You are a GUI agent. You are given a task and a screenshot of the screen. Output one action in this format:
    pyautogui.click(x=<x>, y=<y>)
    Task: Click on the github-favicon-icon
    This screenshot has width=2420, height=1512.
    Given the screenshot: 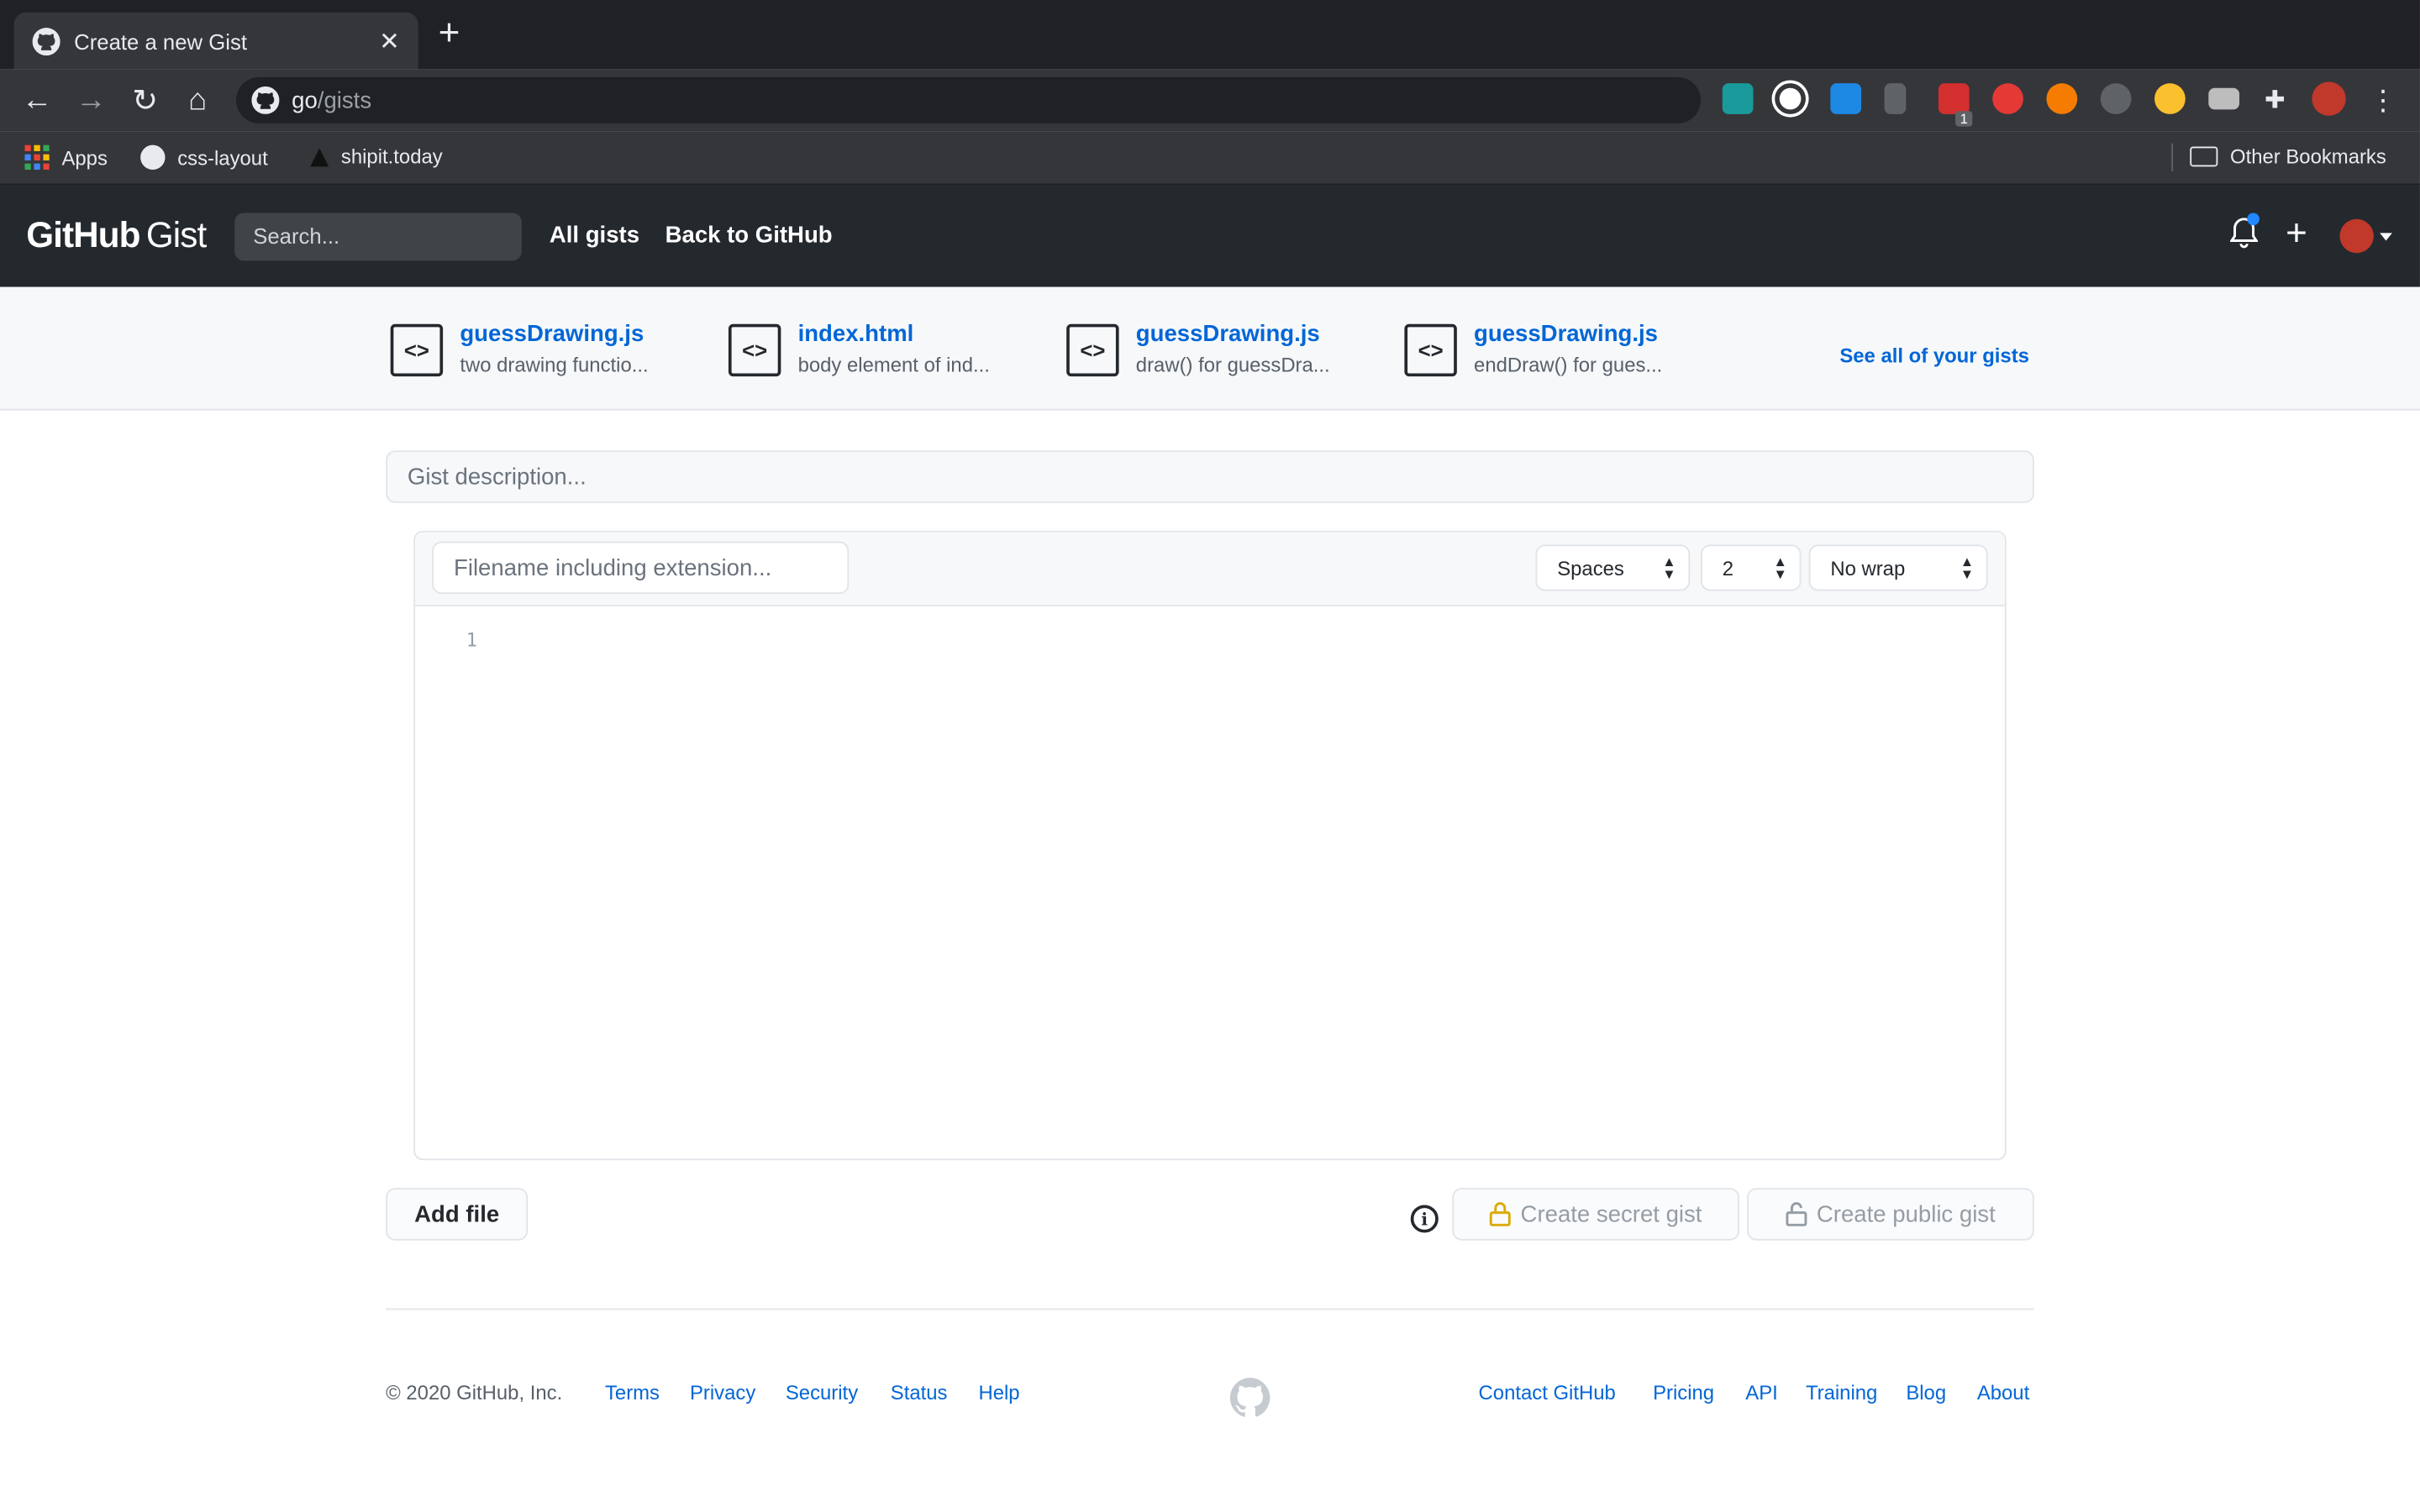 What is the action you would take?
    pyautogui.click(x=46, y=41)
    